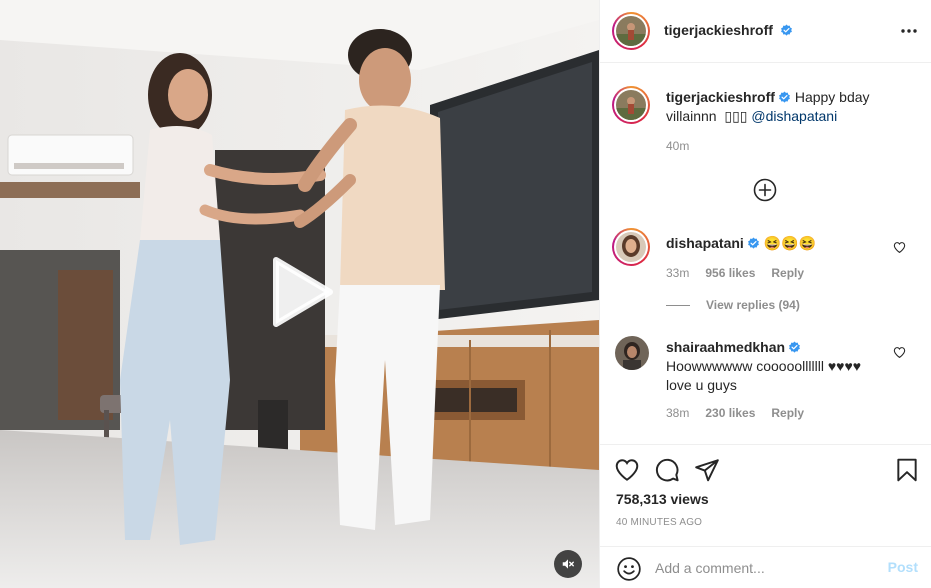 This screenshot has height=588, width=931. I want to click on comment-meta: 33m 956 likes Reply, so click(735, 273).